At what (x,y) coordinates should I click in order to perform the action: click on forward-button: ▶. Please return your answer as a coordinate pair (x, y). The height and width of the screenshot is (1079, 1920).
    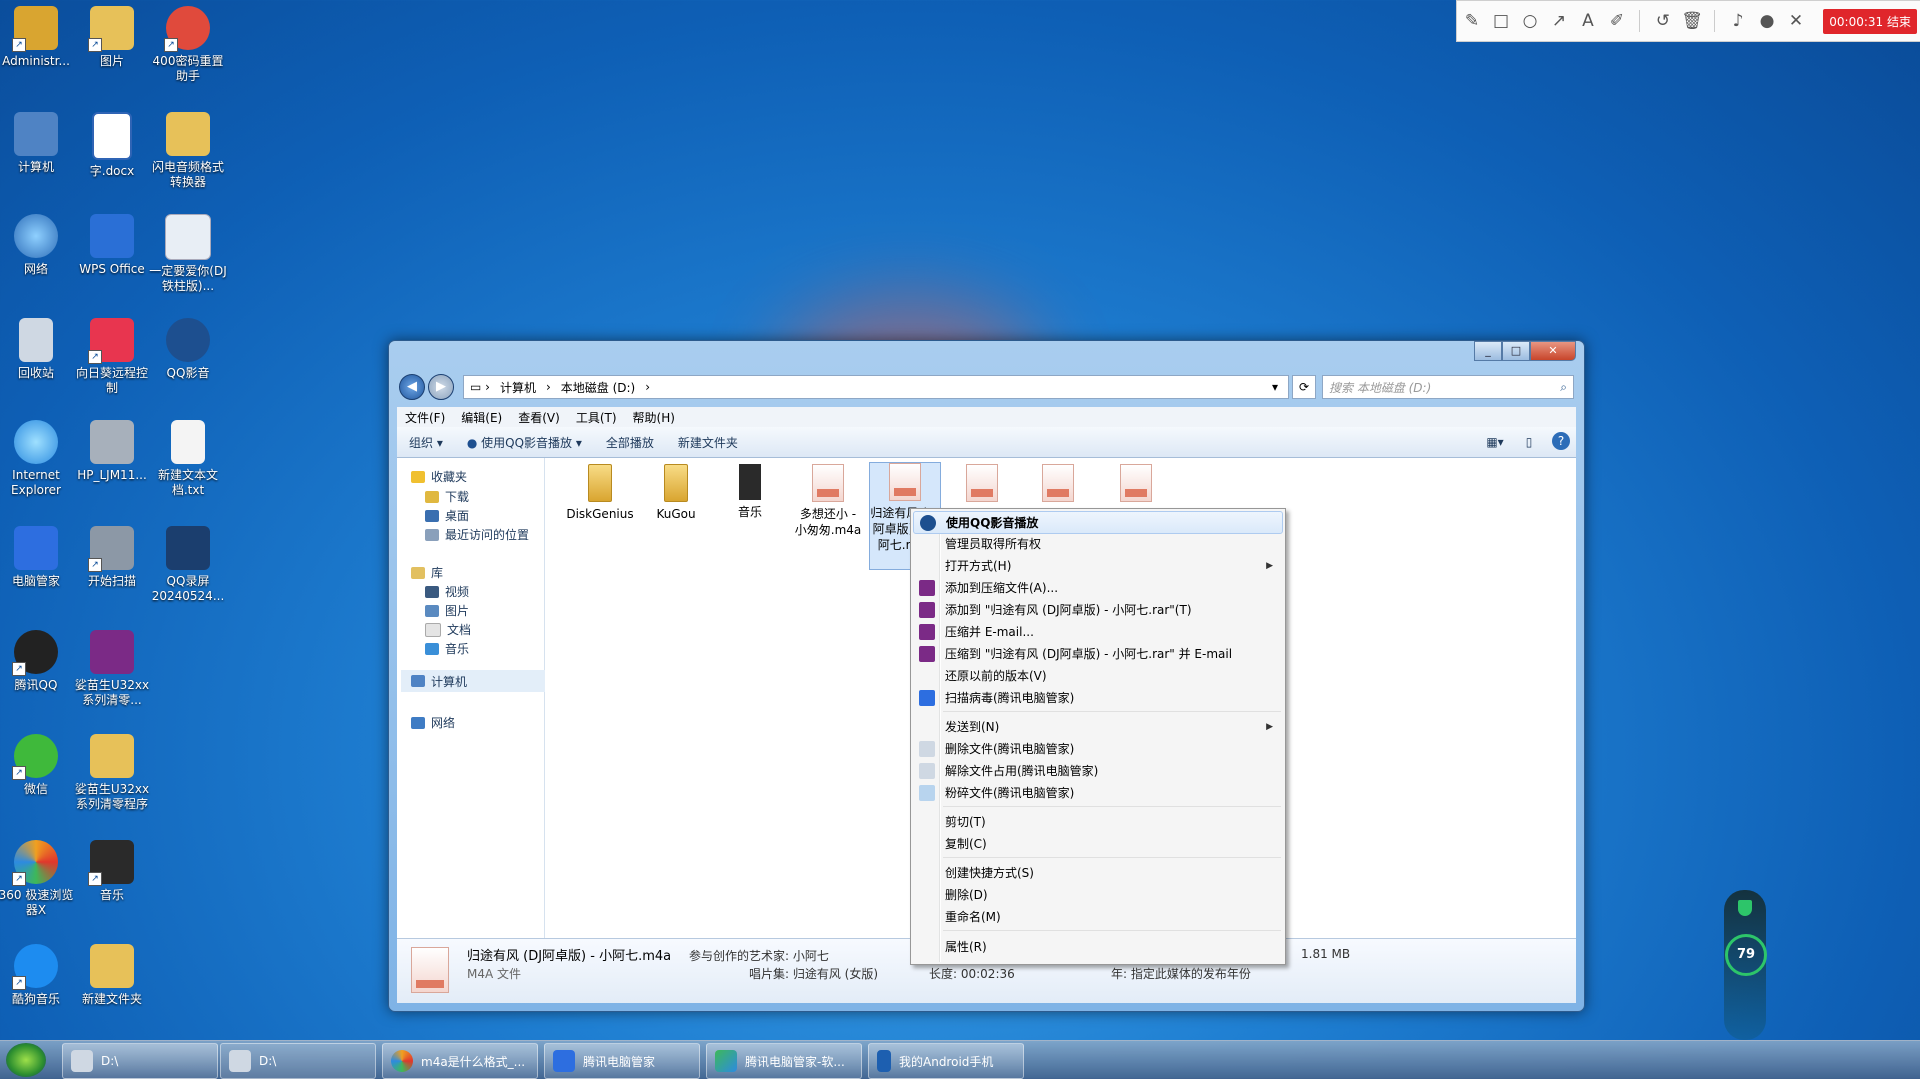
    Looking at the image, I should click on (441, 387).